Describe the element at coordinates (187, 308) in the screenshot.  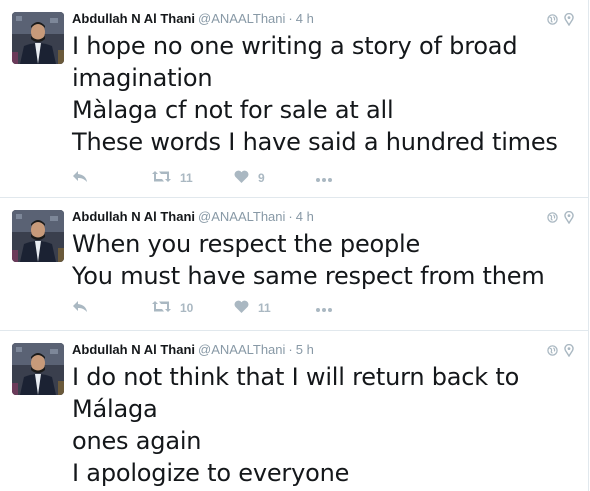
I see `retweet-count: 10` at that location.